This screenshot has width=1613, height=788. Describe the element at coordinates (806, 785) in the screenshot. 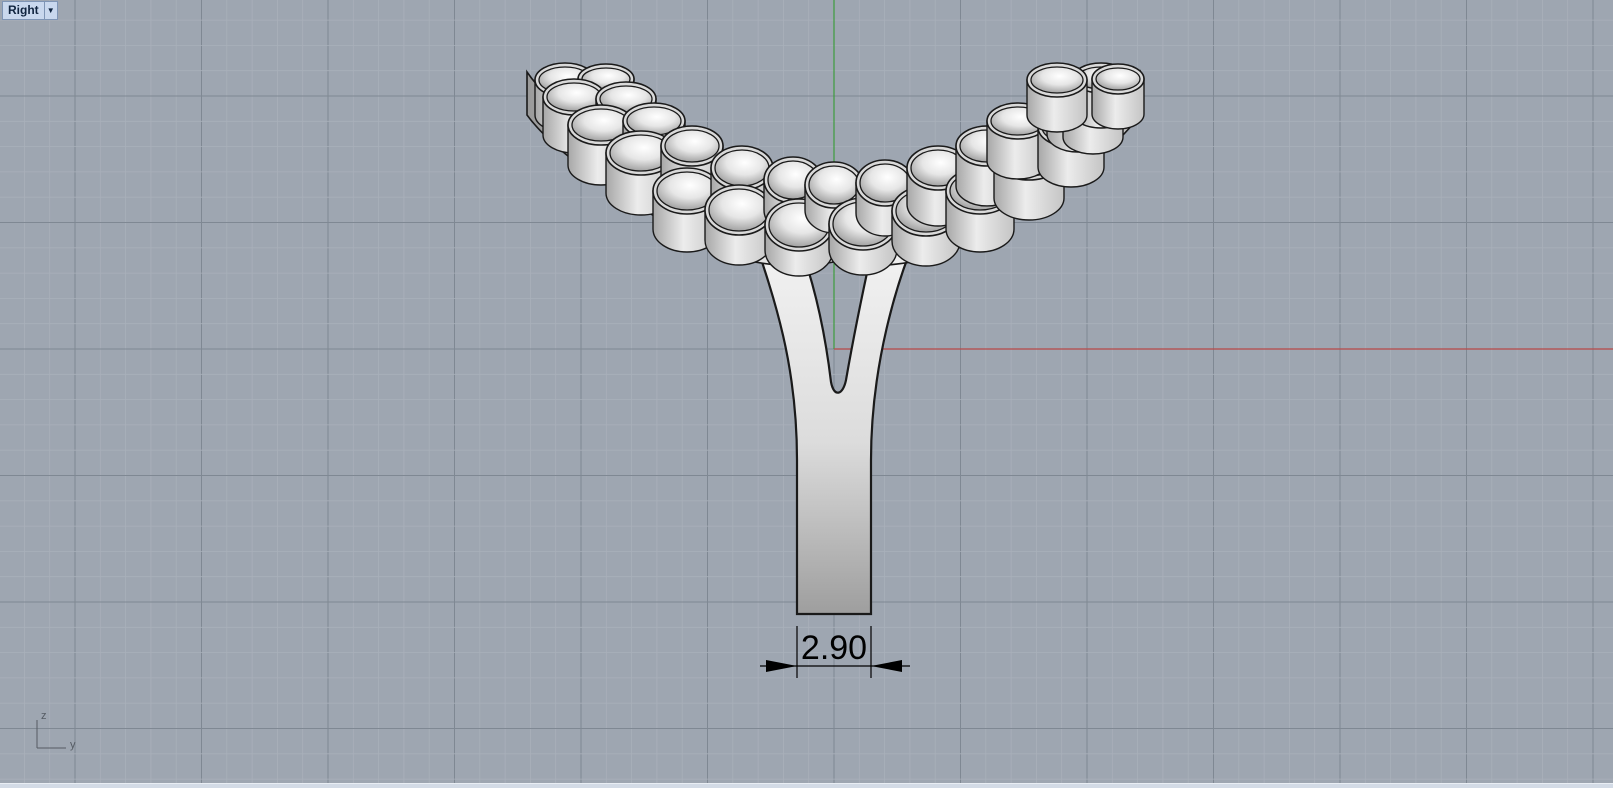

I see `viewport-bottom-border` at that location.